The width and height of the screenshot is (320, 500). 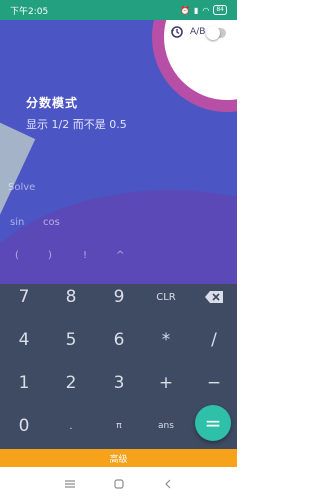 What do you see at coordinates (196, 10) in the screenshot?
I see `signal-icon: ▮` at bounding box center [196, 10].